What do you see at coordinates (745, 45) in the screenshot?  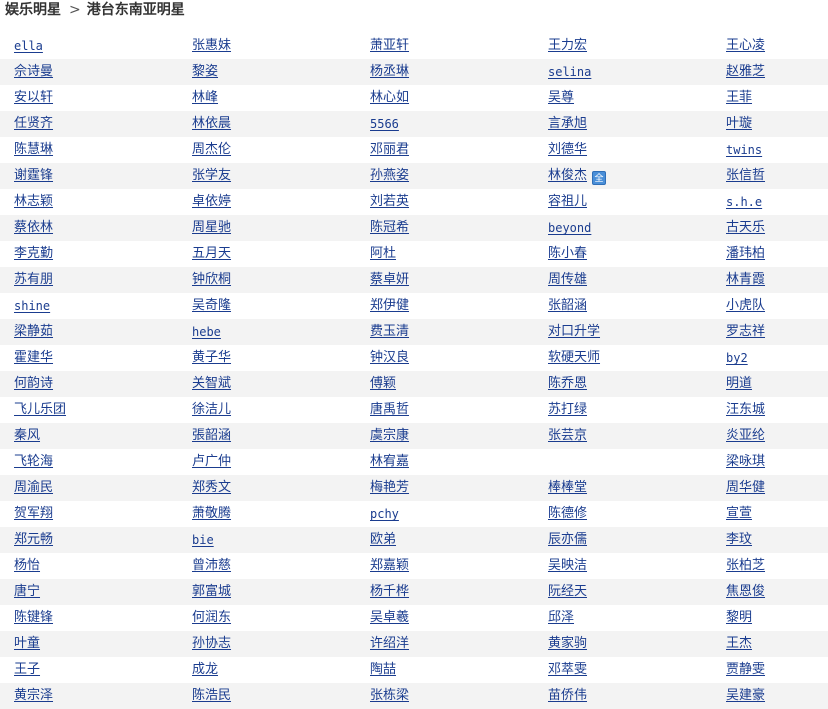 I see `celebrity-link: 王心凌` at bounding box center [745, 45].